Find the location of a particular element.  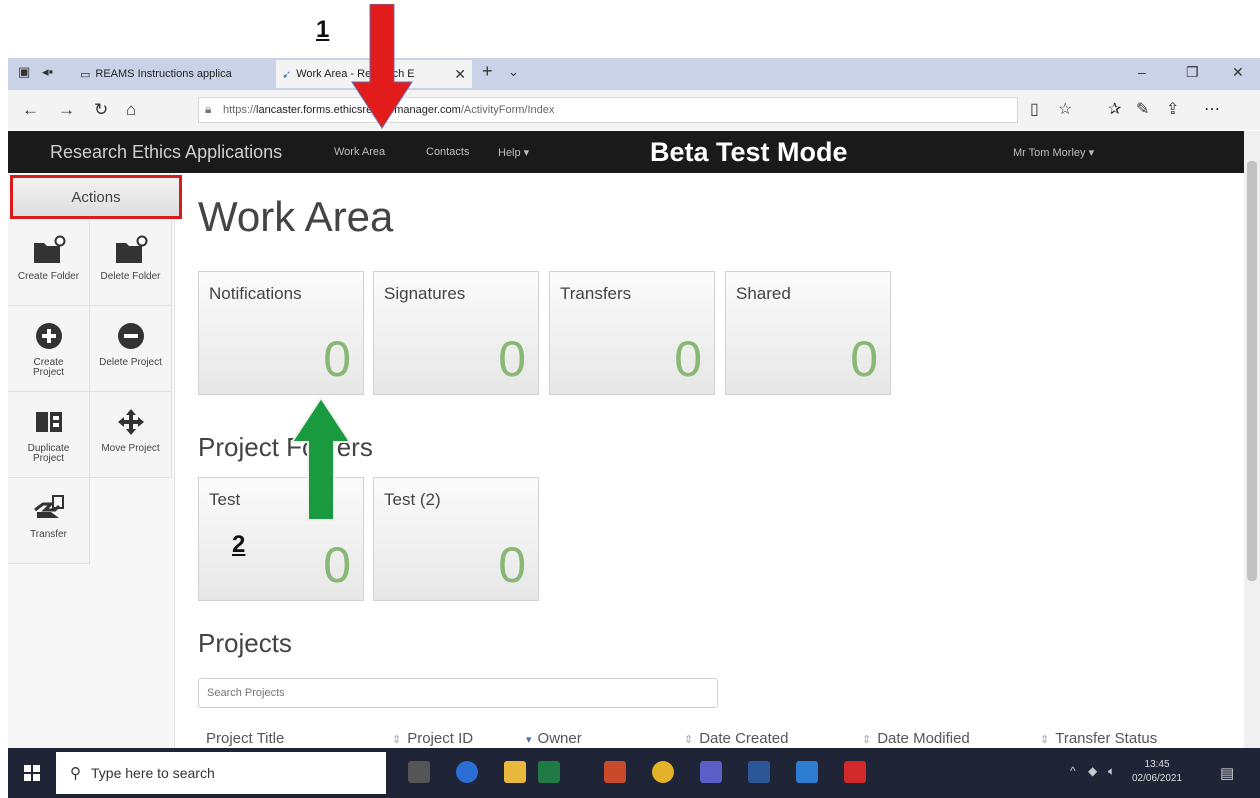

teams-icon is located at coordinates (711, 772).